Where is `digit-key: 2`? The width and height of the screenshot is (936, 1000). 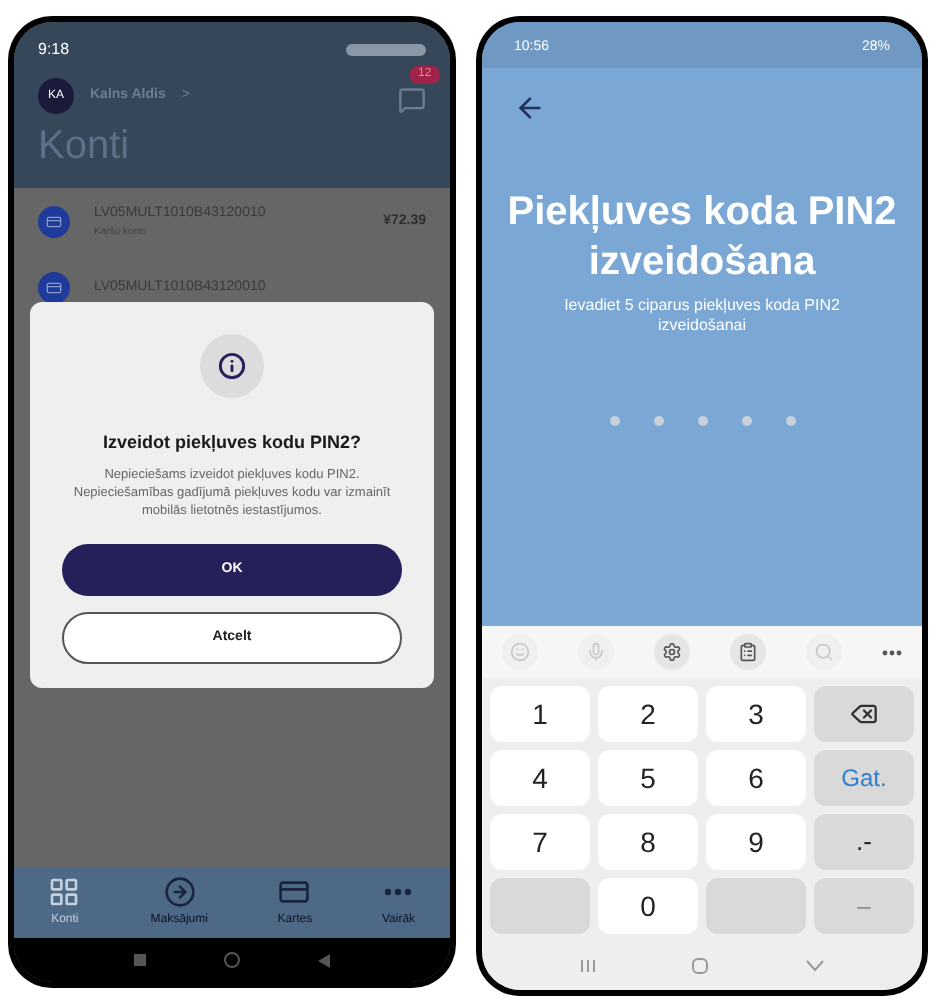 digit-key: 2 is located at coordinates (648, 714).